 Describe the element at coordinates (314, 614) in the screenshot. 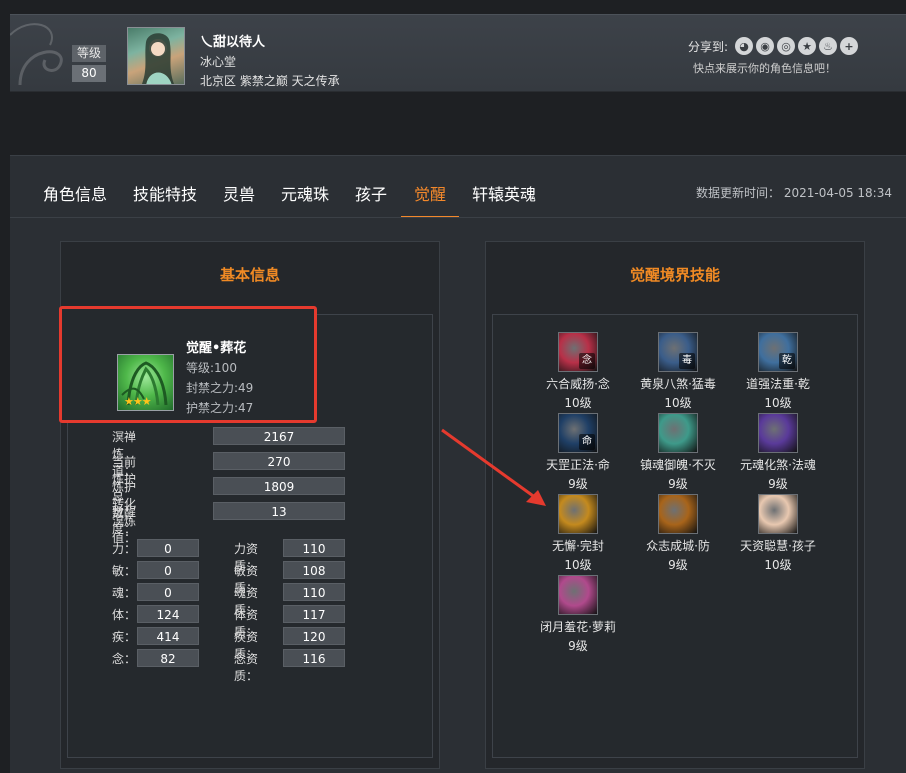

I see `aptitude-value: 117` at that location.